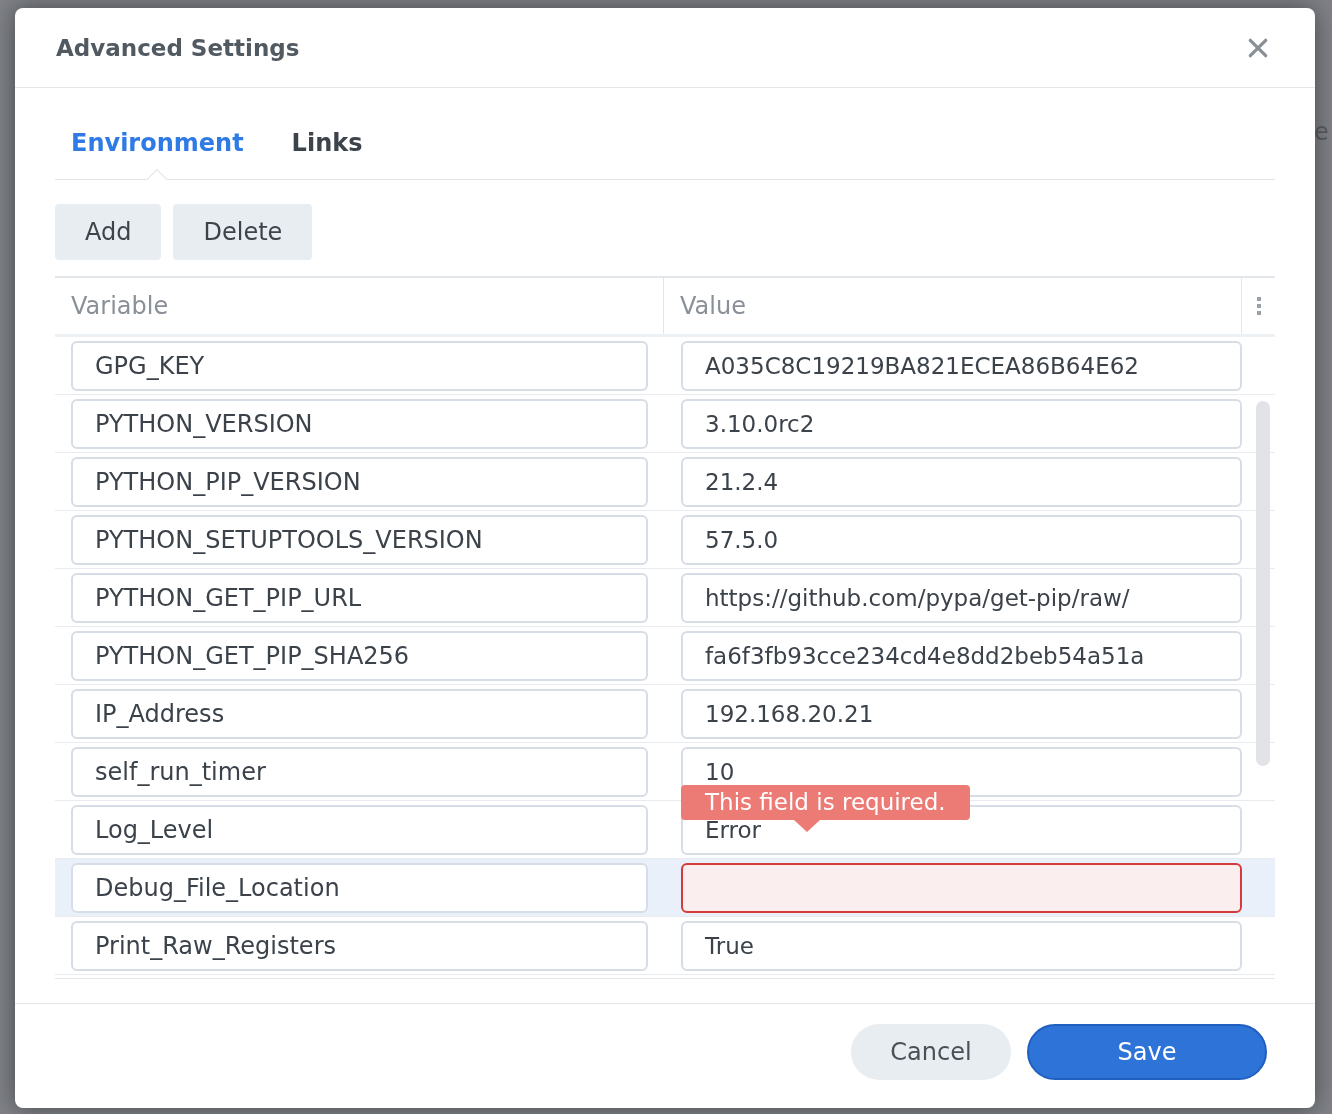 Image resolution: width=1332 pixels, height=1114 pixels. Describe the element at coordinates (359, 306) in the screenshot. I see `column-header: Variable` at that location.